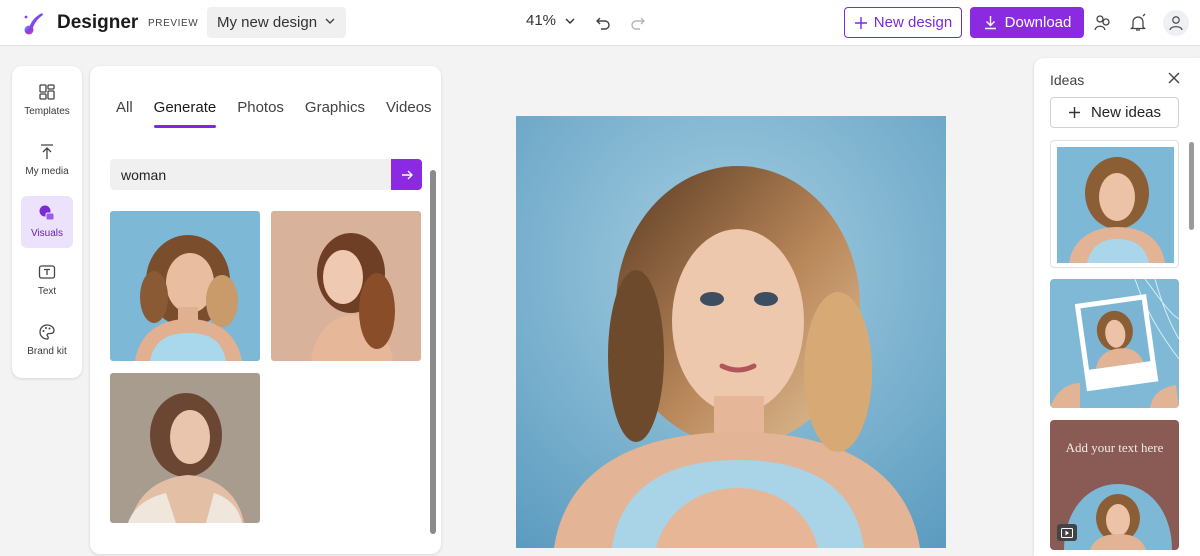 This screenshot has width=1200, height=556. I want to click on rail-item-text: Text, so click(47, 282).